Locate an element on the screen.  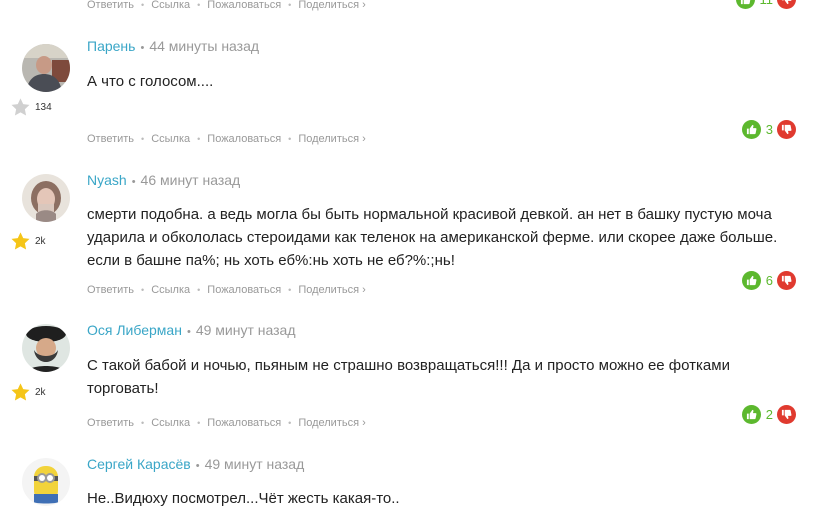
comment-meta: Ося Либерман • 49 минут назад is located at coordinates (191, 330).